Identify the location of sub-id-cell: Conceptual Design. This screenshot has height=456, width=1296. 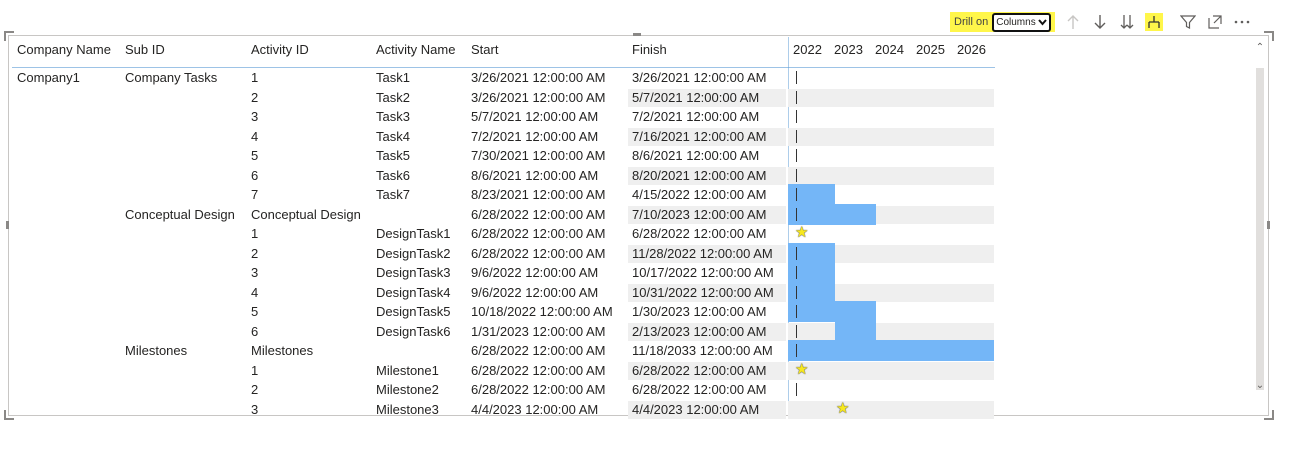
(180, 214).